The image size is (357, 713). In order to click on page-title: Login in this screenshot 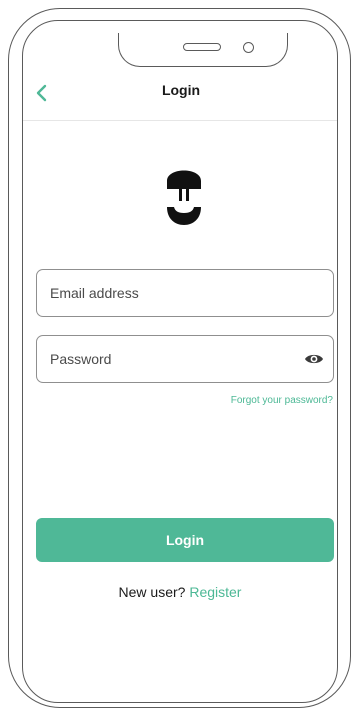, I will do `click(181, 90)`.